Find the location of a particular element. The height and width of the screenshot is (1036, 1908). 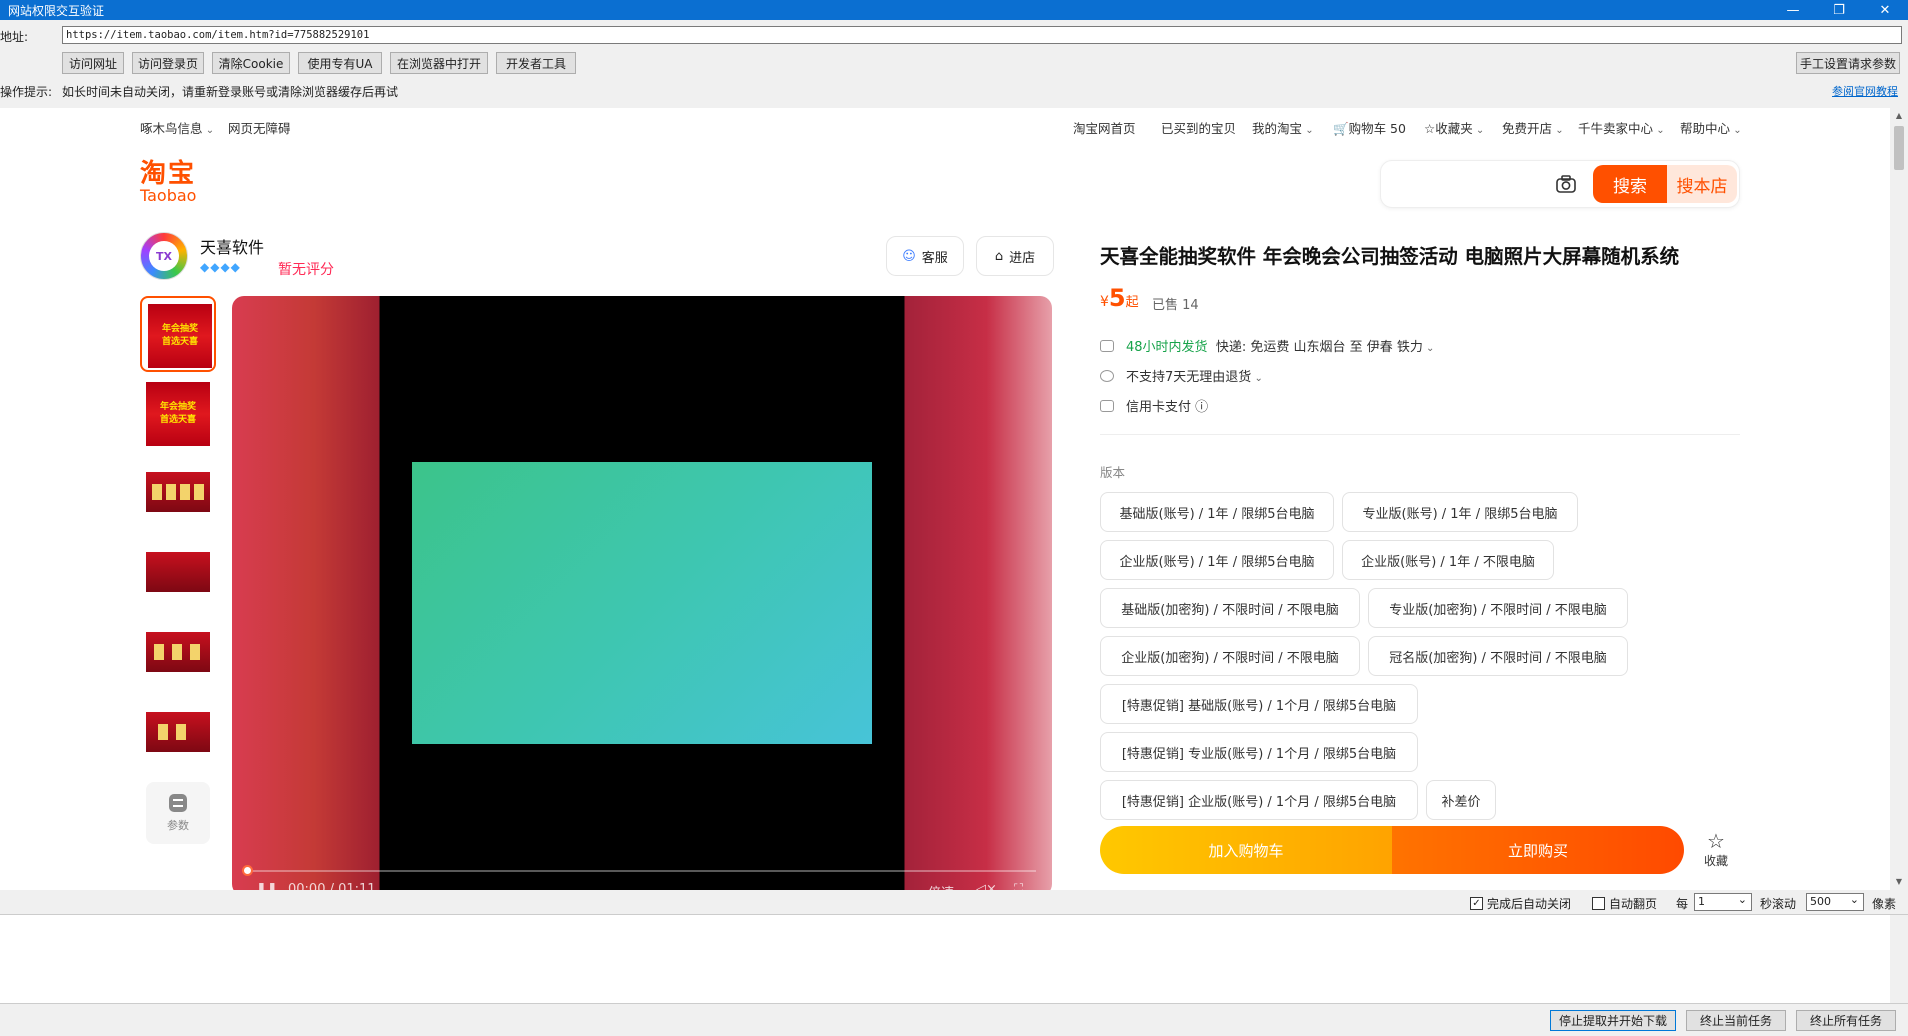

divider is located at coordinates (1420, 434).